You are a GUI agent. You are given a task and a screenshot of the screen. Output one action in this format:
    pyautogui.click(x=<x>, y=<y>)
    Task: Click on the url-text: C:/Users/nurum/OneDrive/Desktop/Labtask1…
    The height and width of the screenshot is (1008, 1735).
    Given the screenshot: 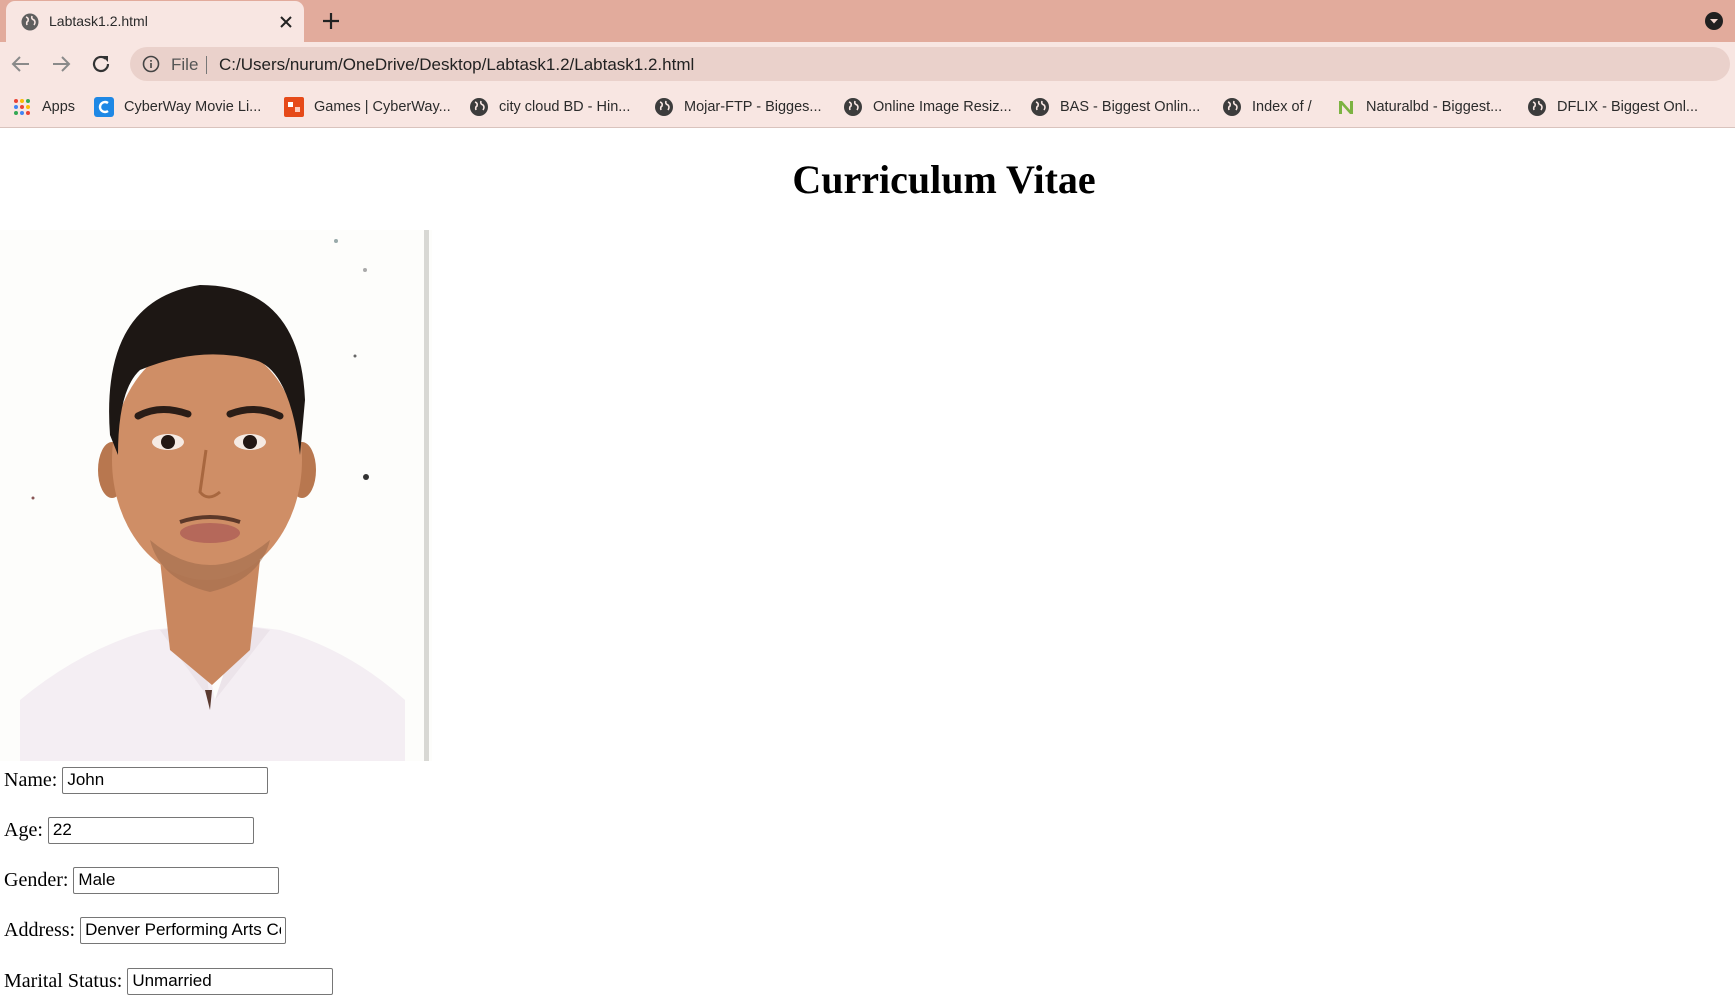 What is the action you would take?
    pyautogui.click(x=456, y=65)
    